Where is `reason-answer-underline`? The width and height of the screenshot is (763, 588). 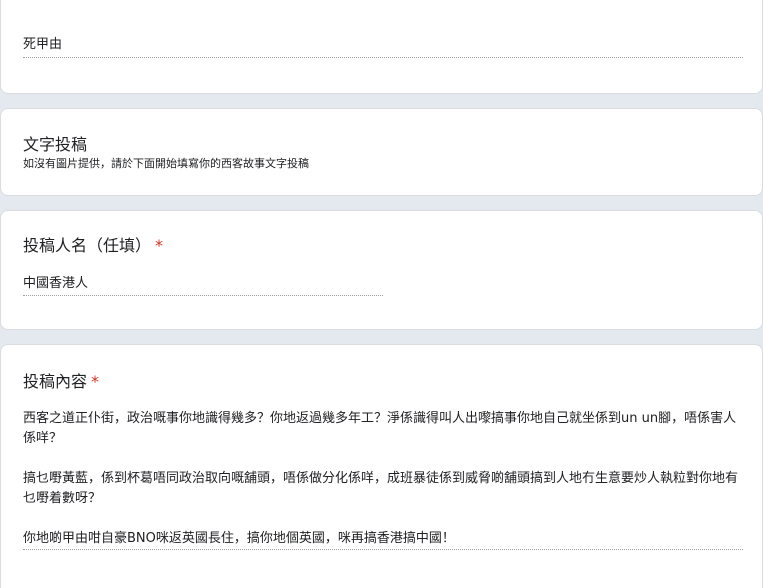
reason-answer-underline is located at coordinates (383, 57).